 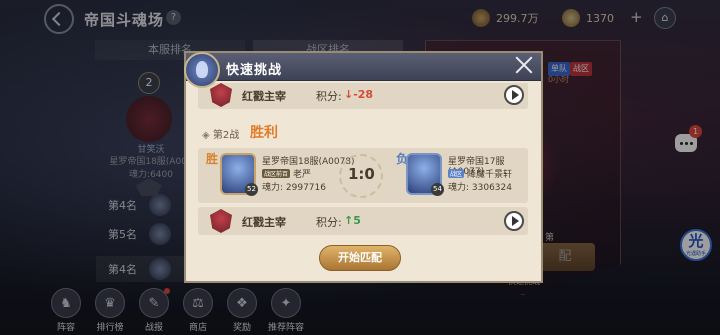 What do you see at coordinates (363, 221) in the screenshot?
I see `result-row: 红戳主宰 积分: ↑5` at bounding box center [363, 221].